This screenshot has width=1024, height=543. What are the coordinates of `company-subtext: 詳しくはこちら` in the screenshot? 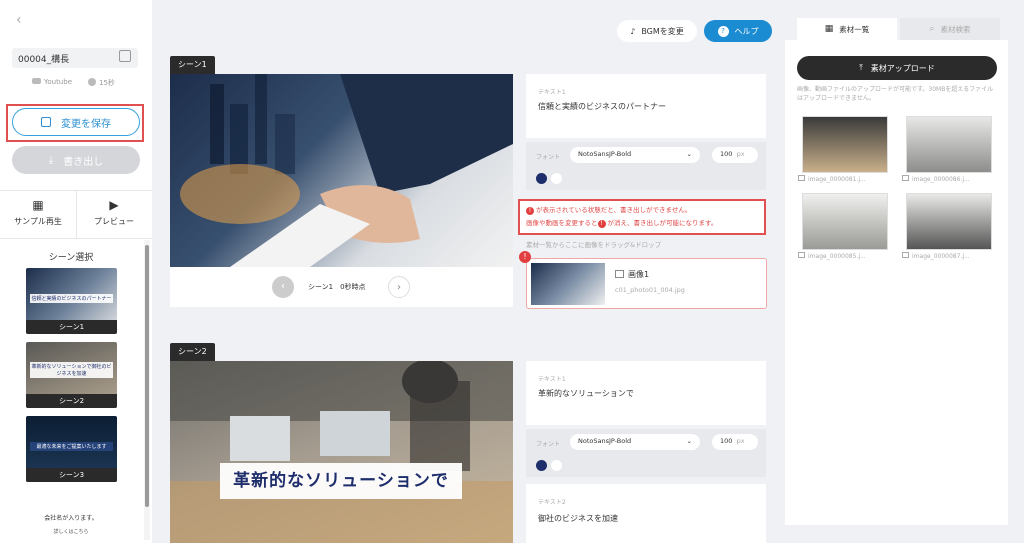 It's located at (71, 532).